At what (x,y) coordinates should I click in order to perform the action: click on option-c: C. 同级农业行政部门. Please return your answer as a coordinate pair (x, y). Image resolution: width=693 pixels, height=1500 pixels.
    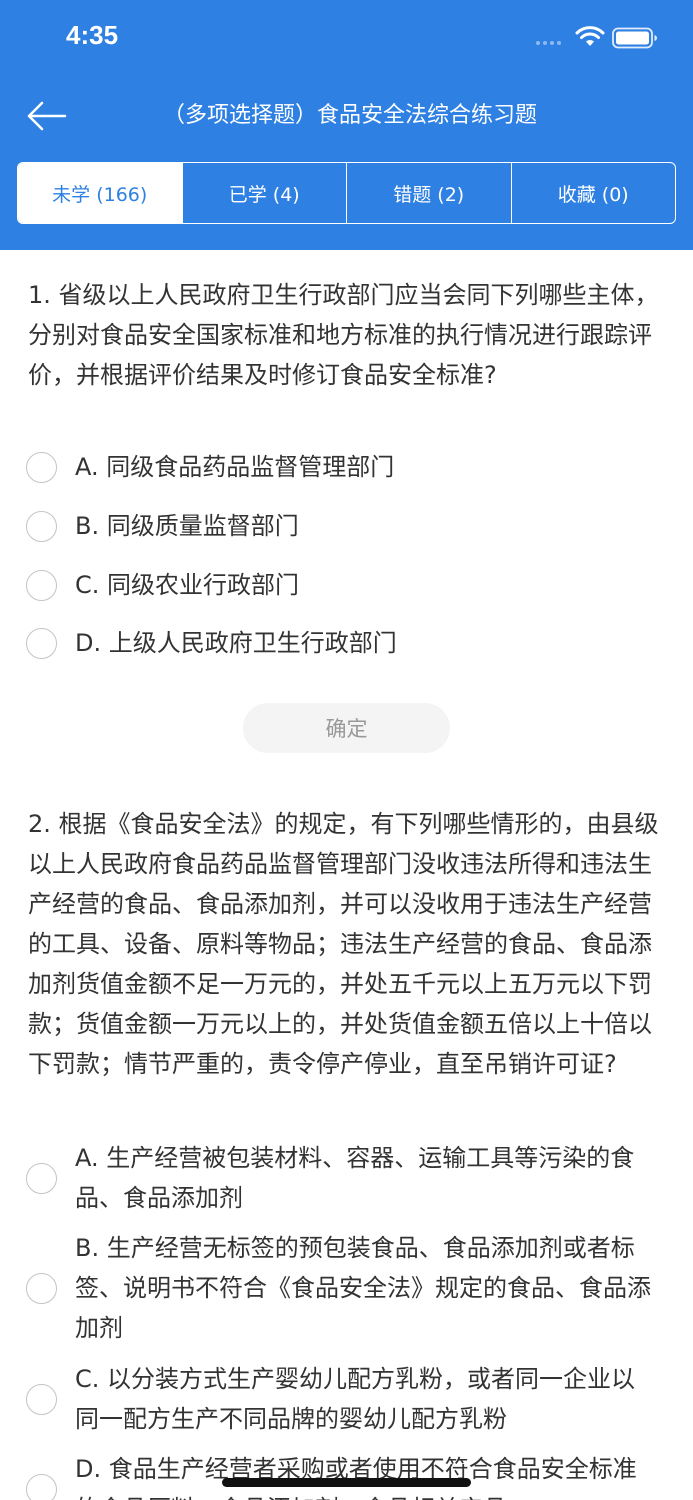
    Looking at the image, I should click on (346, 585).